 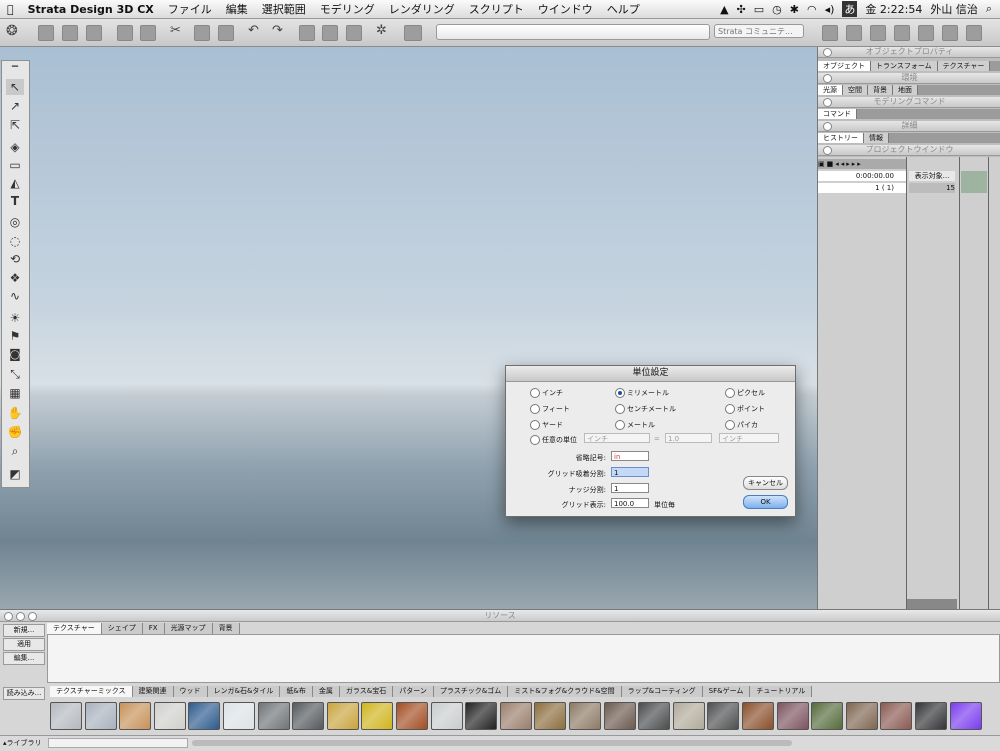 What do you see at coordinates (496, 9) in the screenshot?
I see `menu-script: スクリプト` at bounding box center [496, 9].